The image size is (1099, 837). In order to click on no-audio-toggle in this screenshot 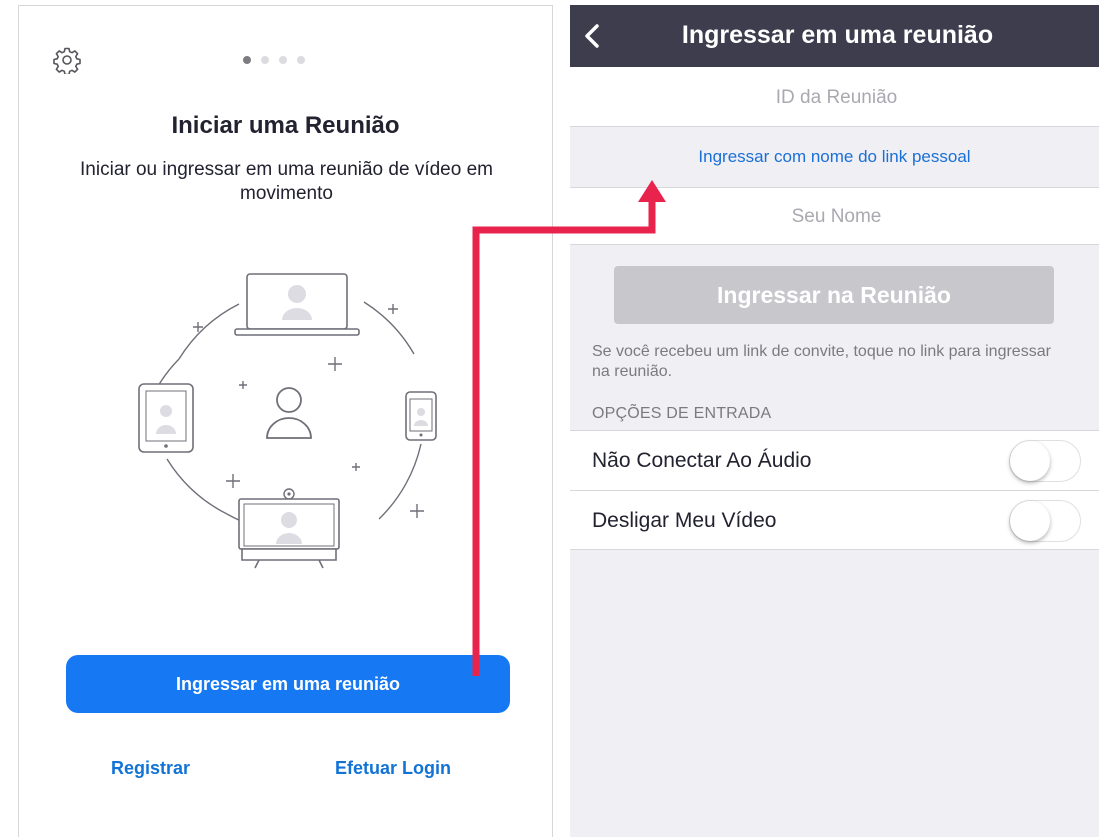, I will do `click(1045, 461)`.